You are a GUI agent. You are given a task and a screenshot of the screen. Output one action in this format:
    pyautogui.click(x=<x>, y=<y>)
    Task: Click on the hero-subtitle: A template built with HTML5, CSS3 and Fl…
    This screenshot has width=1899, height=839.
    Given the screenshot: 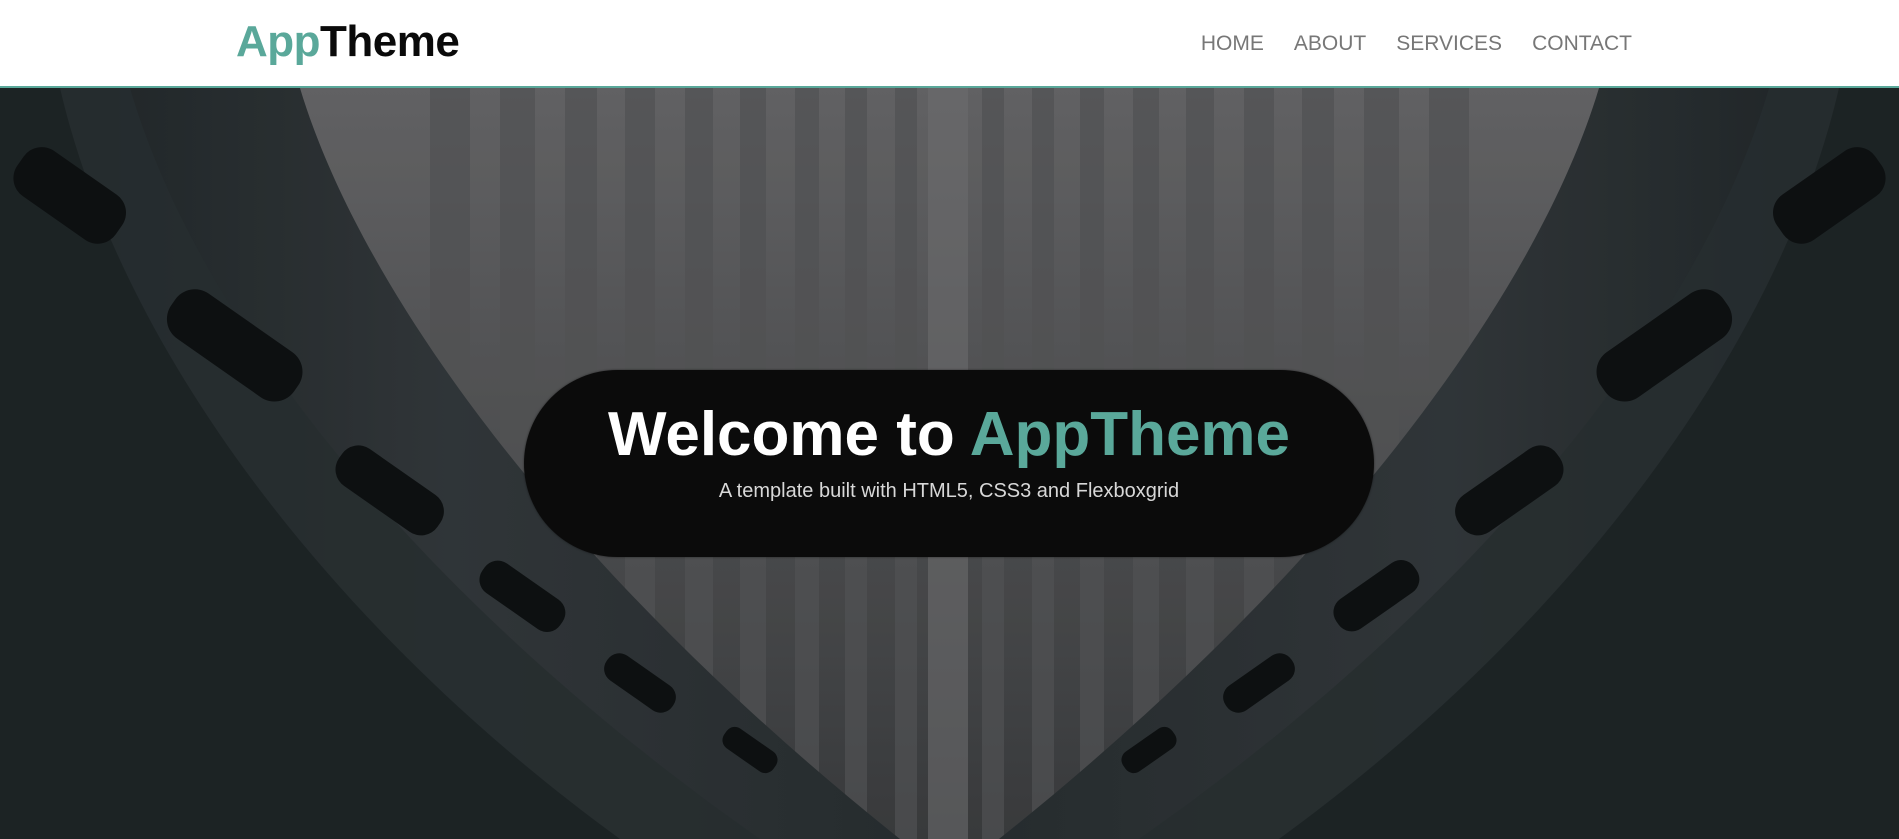 What is the action you would take?
    pyautogui.click(x=949, y=491)
    